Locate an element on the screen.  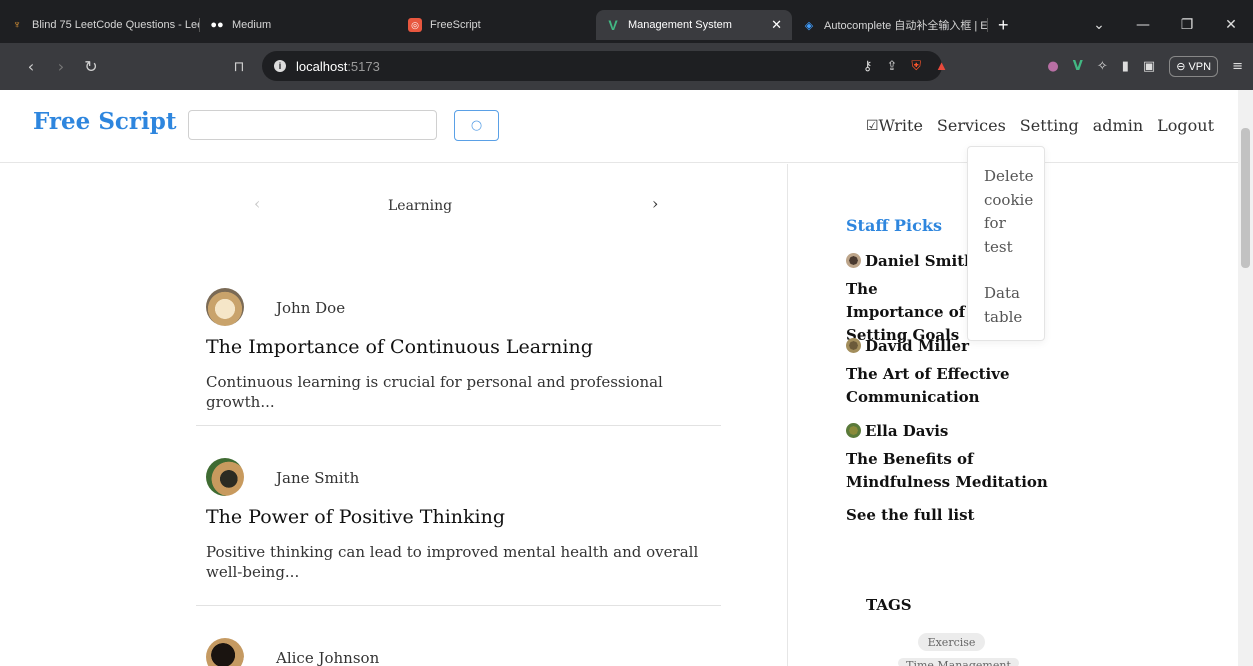
tab-title: Management System is located at coordinates (680, 25).